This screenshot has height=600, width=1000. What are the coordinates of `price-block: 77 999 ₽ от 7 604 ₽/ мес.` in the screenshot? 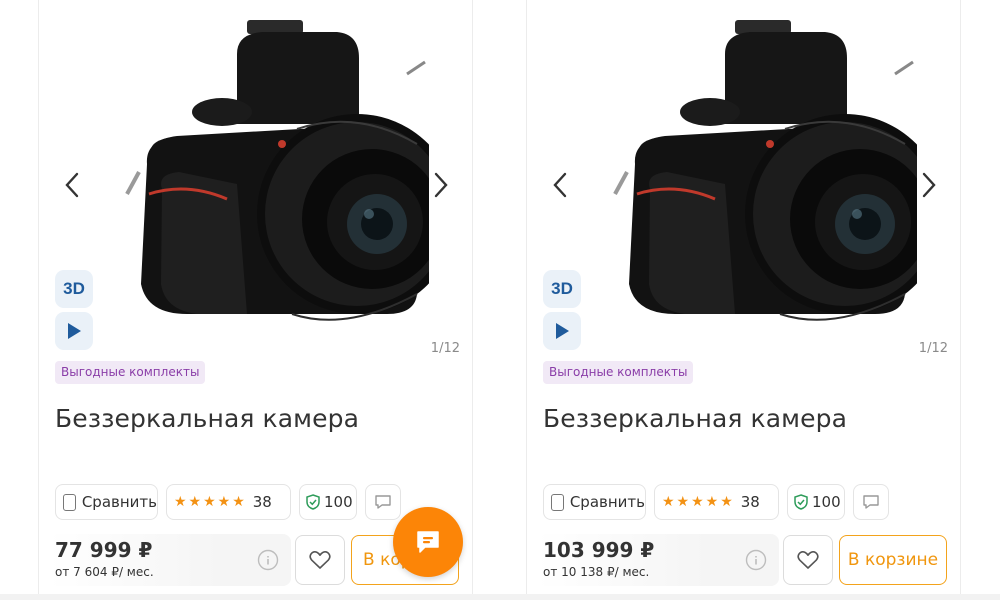 It's located at (170, 560).